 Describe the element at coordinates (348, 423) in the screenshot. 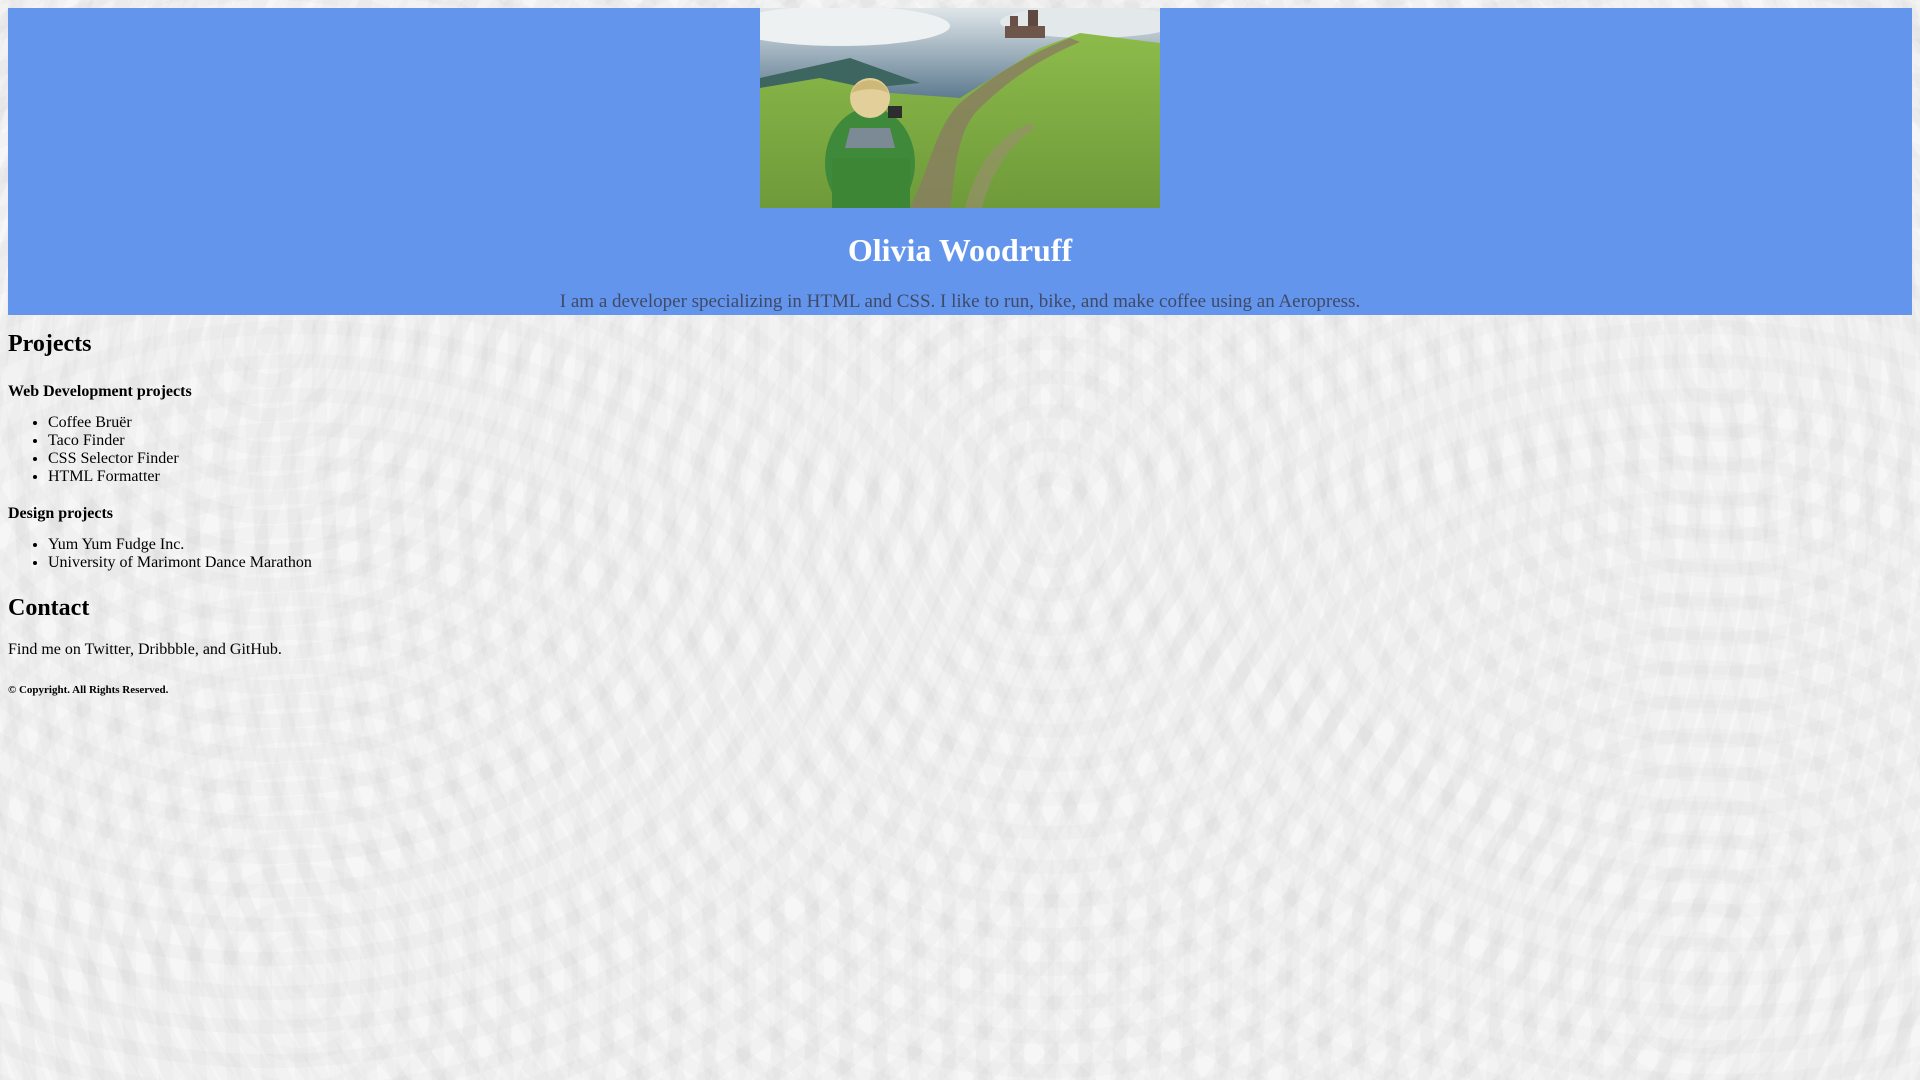

I see `list-item: Coffee Bruër` at that location.